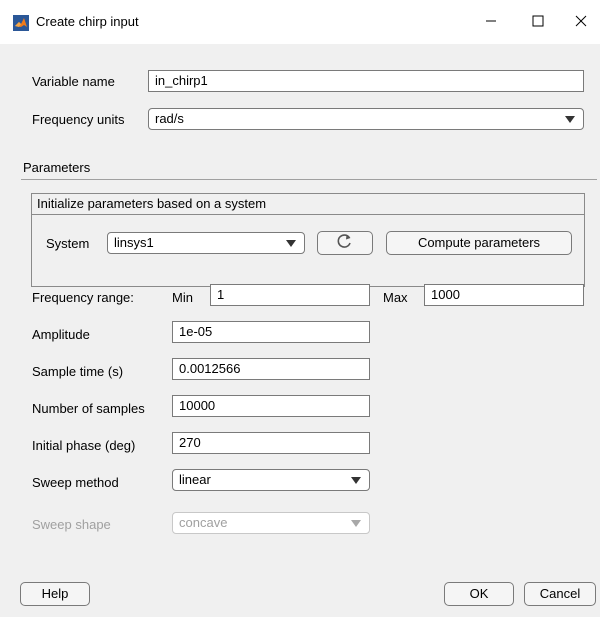  I want to click on window-title: Create chirp input, so click(87, 21).